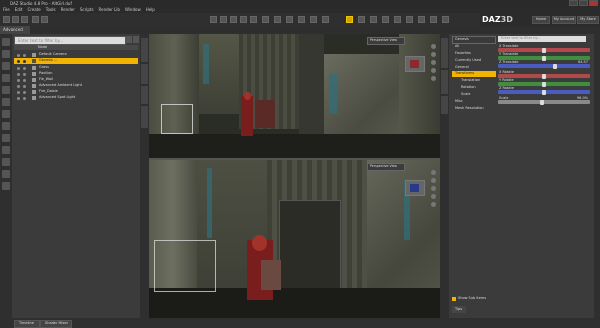  What do you see at coordinates (477, 81) in the screenshot?
I see `tree-item-translation: Translation` at bounding box center [477, 81].